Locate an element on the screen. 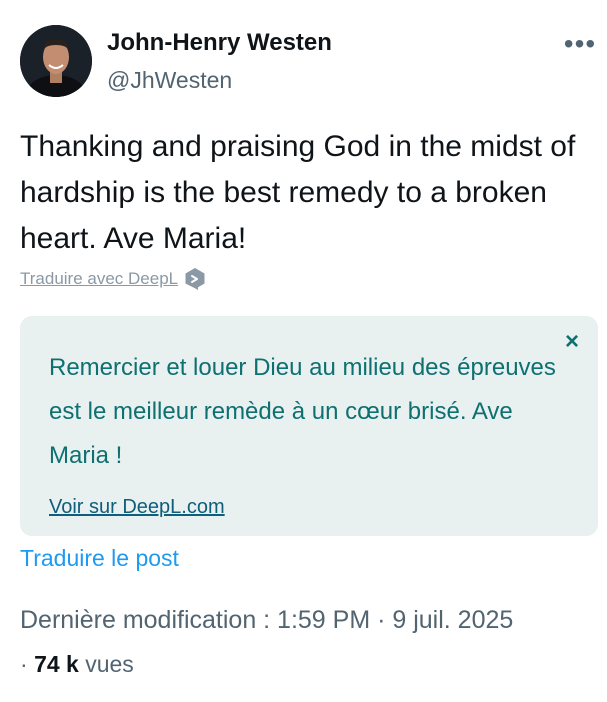  views-line: · 74 k vues is located at coordinates (77, 664).